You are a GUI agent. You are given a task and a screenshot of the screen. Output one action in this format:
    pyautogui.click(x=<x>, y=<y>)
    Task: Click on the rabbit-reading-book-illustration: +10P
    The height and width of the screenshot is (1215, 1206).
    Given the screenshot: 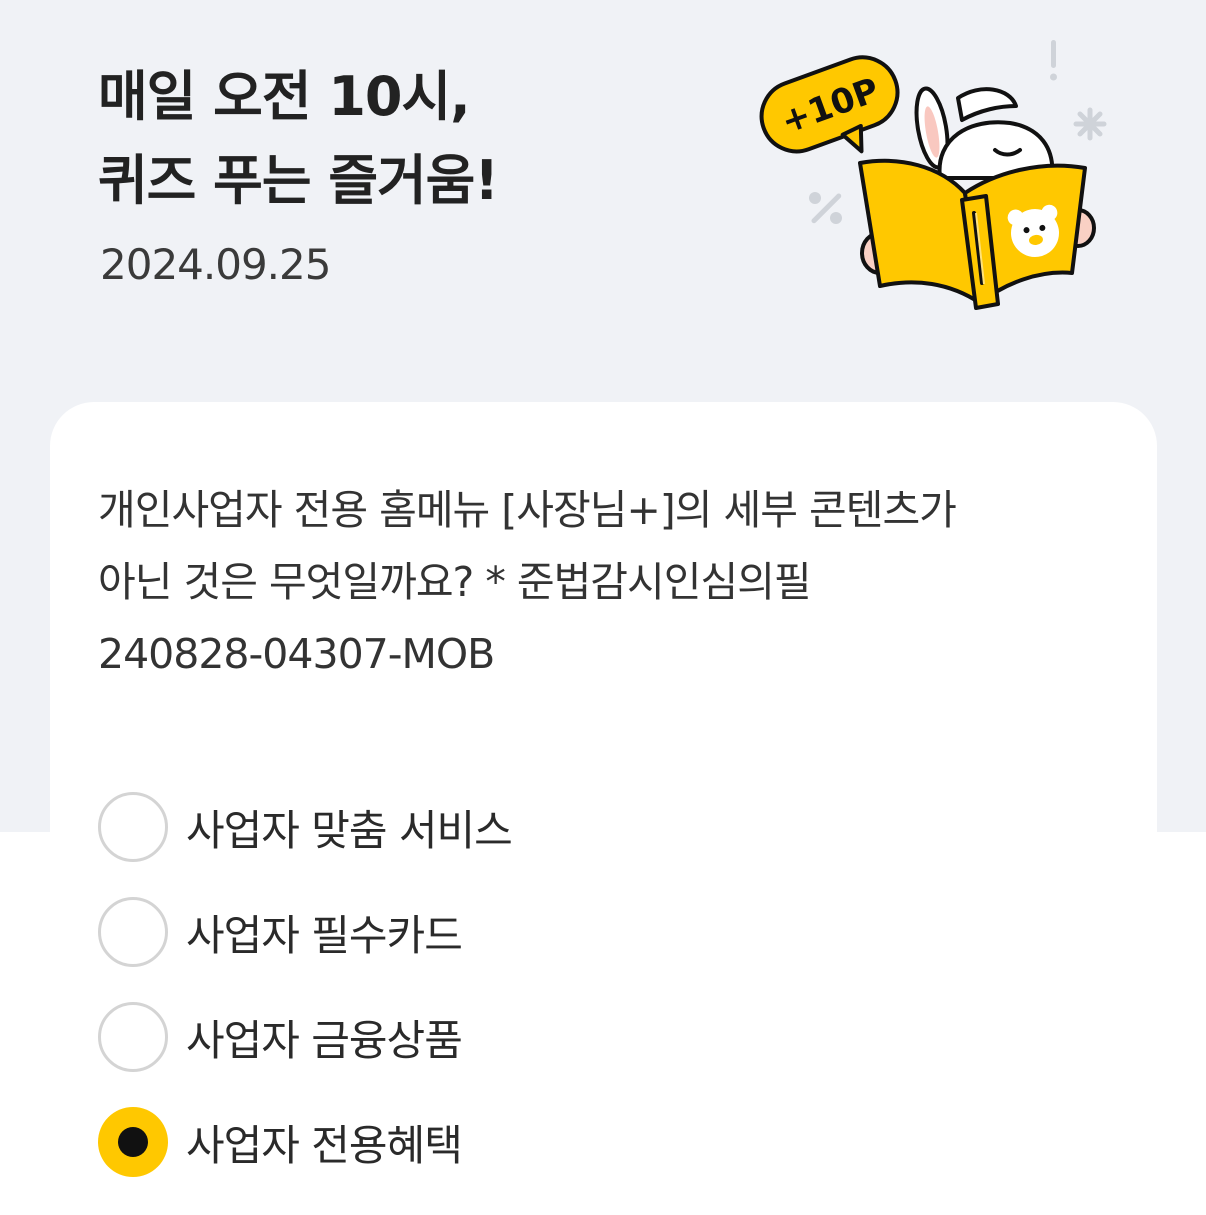 What is the action you would take?
    pyautogui.click(x=933, y=175)
    